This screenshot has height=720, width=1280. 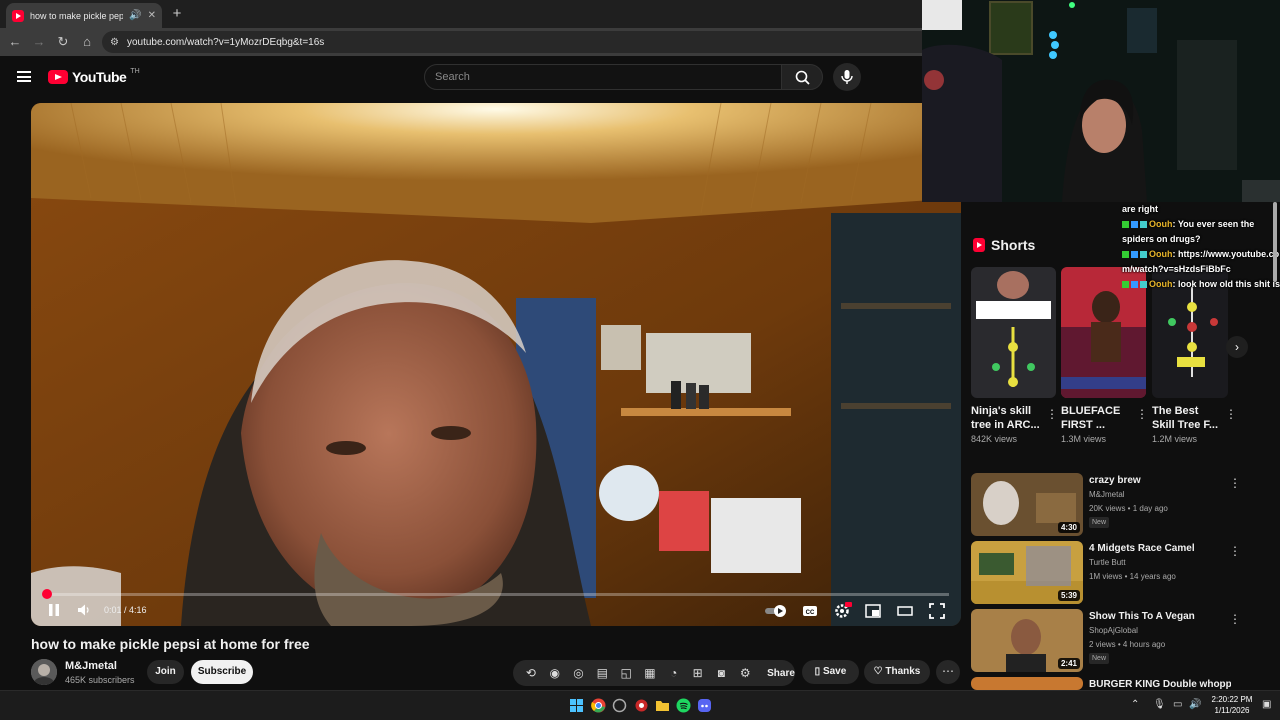 I want to click on video-thumbnail: 5:39, so click(x=1027, y=572).